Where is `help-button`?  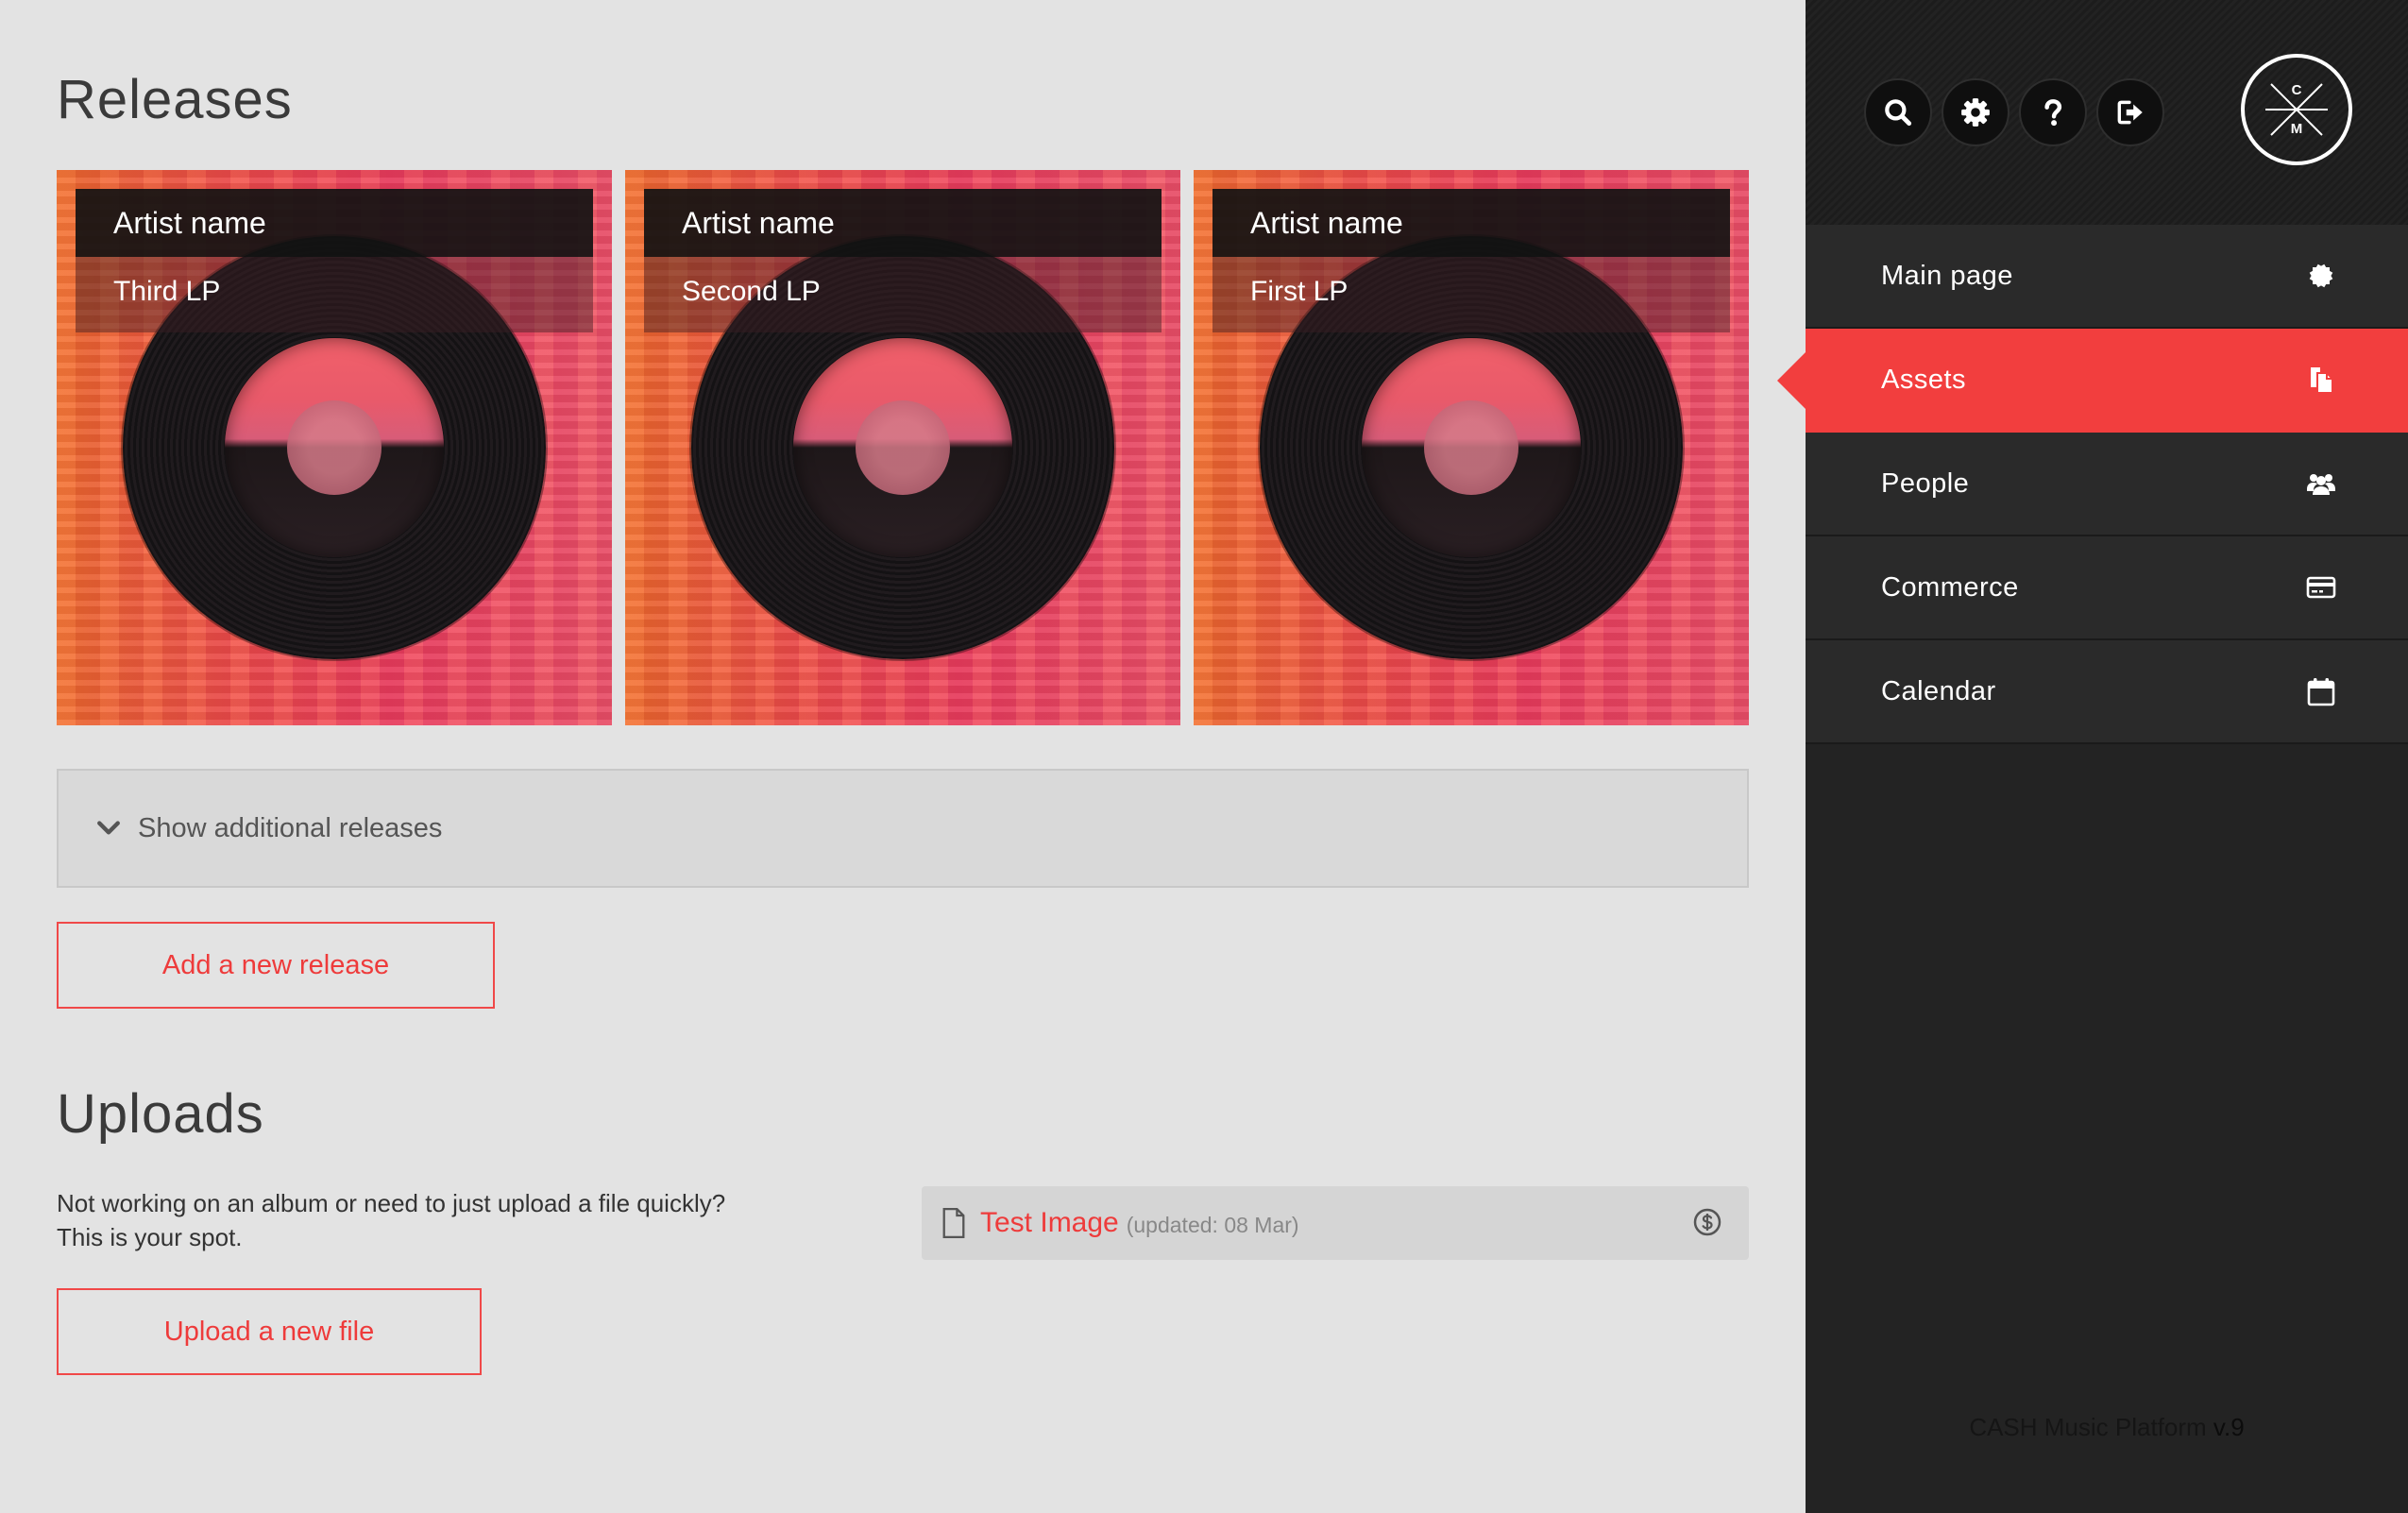
help-button is located at coordinates (2053, 112).